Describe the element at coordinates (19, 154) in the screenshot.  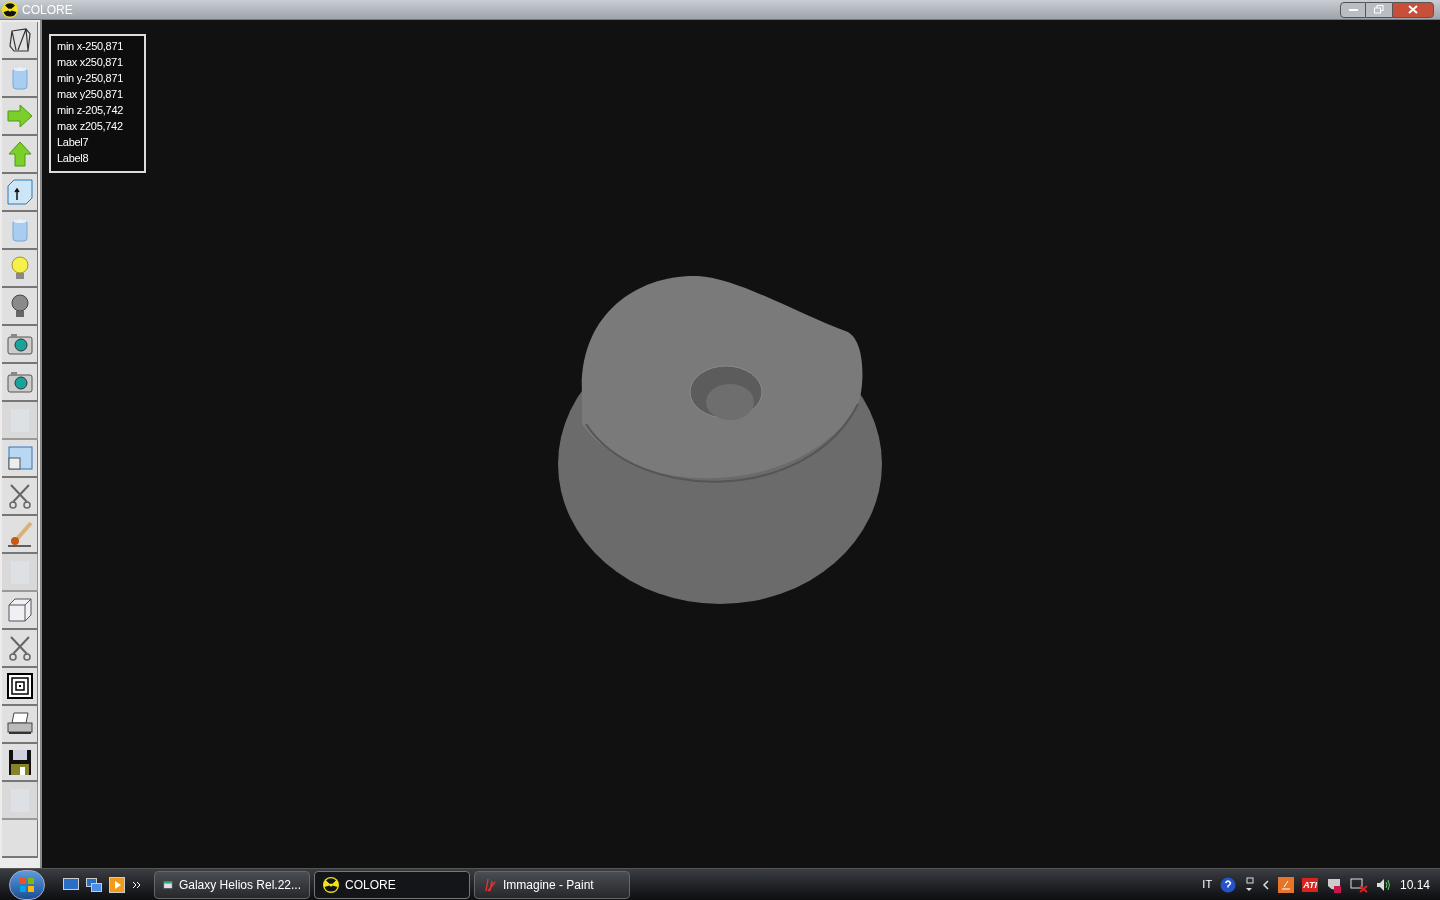
I see `arrow-up-icon` at that location.